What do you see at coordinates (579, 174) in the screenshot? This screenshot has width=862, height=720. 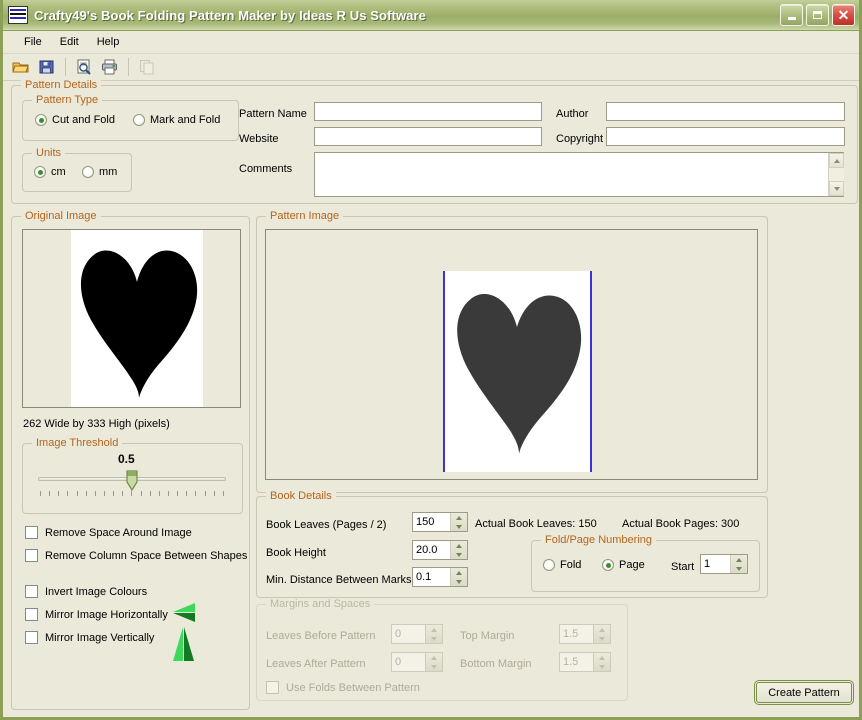 I see `comments-input` at bounding box center [579, 174].